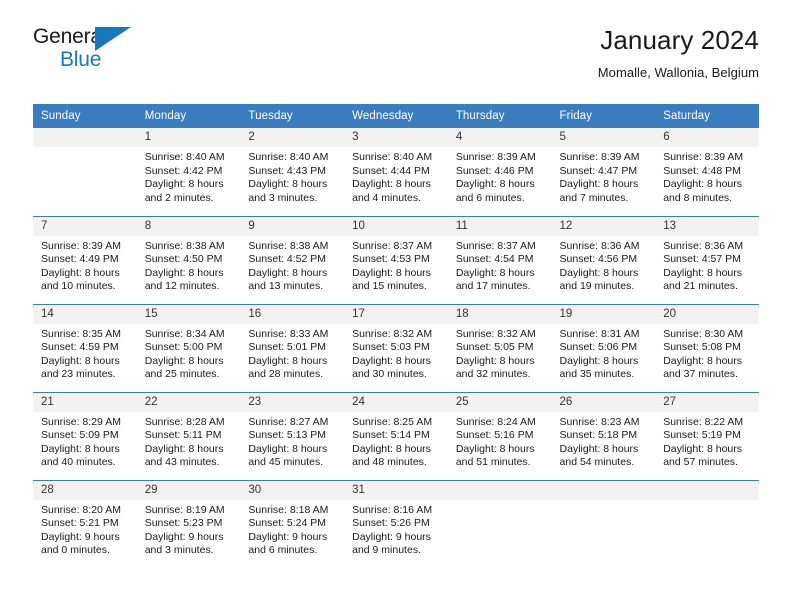 The width and height of the screenshot is (792, 612). Describe the element at coordinates (184, 157) in the screenshot. I see `day-sunrise-text: Sunrise: 8:40 AM` at that location.